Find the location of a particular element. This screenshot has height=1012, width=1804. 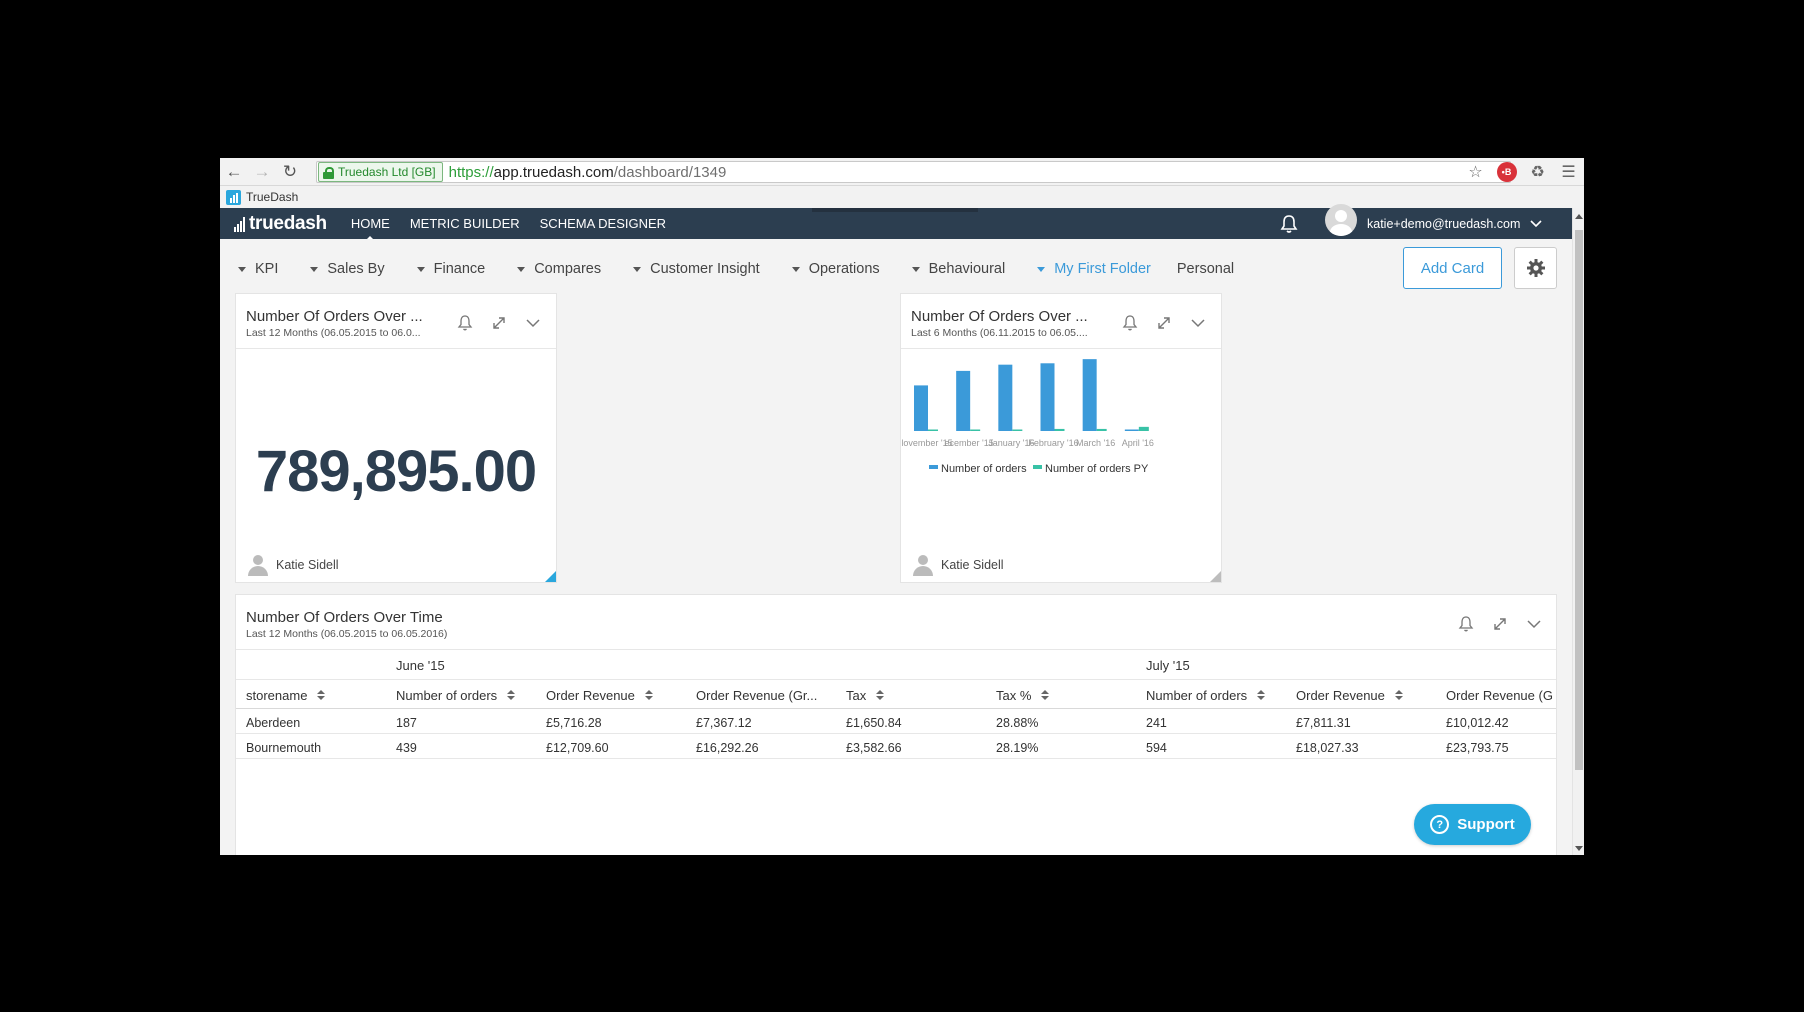

x-tick-label: April '16 is located at coordinates (1138, 443).